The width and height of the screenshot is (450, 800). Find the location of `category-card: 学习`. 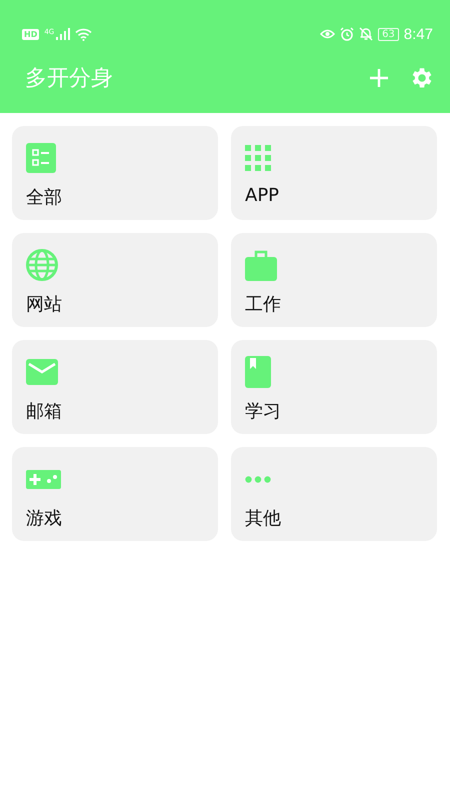

category-card: 学习 is located at coordinates (334, 387).